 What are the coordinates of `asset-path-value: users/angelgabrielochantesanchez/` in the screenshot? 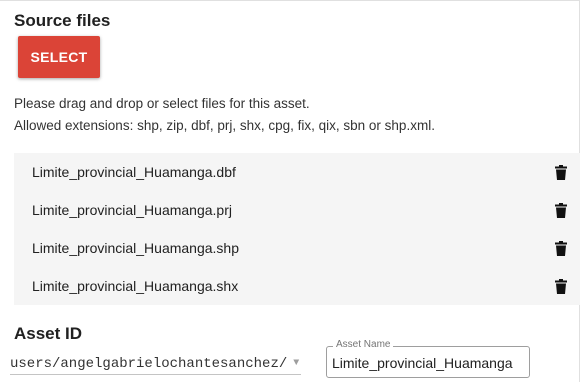 It's located at (149, 363).